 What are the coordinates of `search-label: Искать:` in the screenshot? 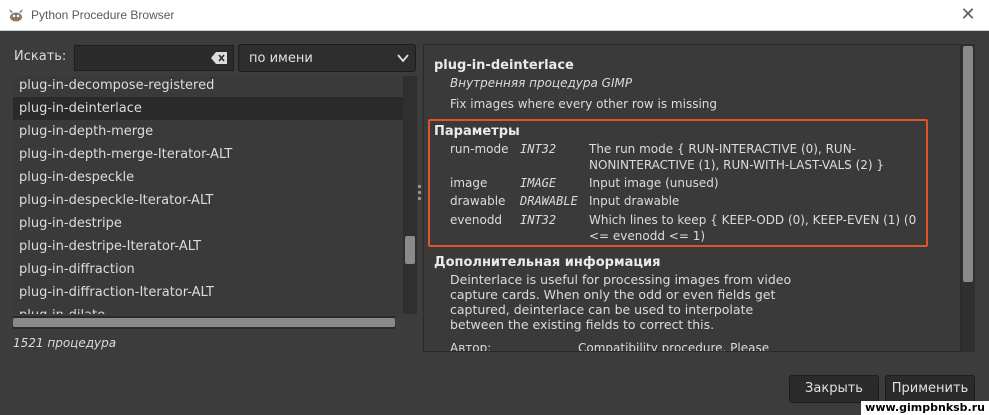 It's located at (40, 56).